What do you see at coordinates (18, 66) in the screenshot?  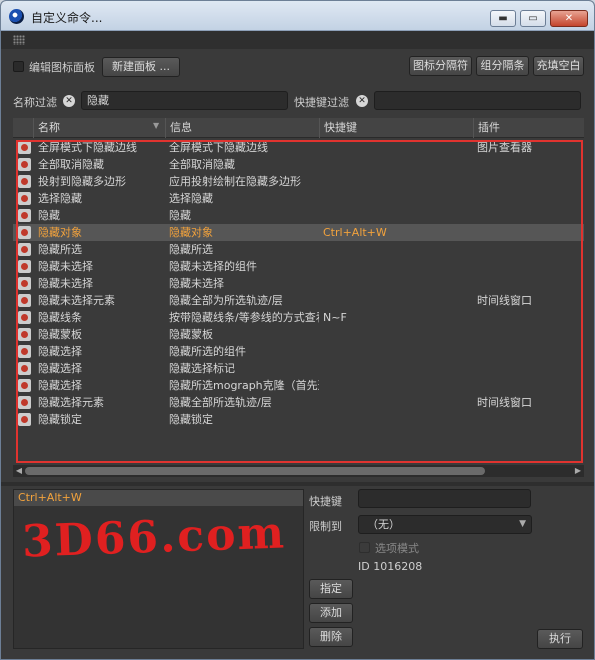 I see `edit-icon-panel-checkbox` at bounding box center [18, 66].